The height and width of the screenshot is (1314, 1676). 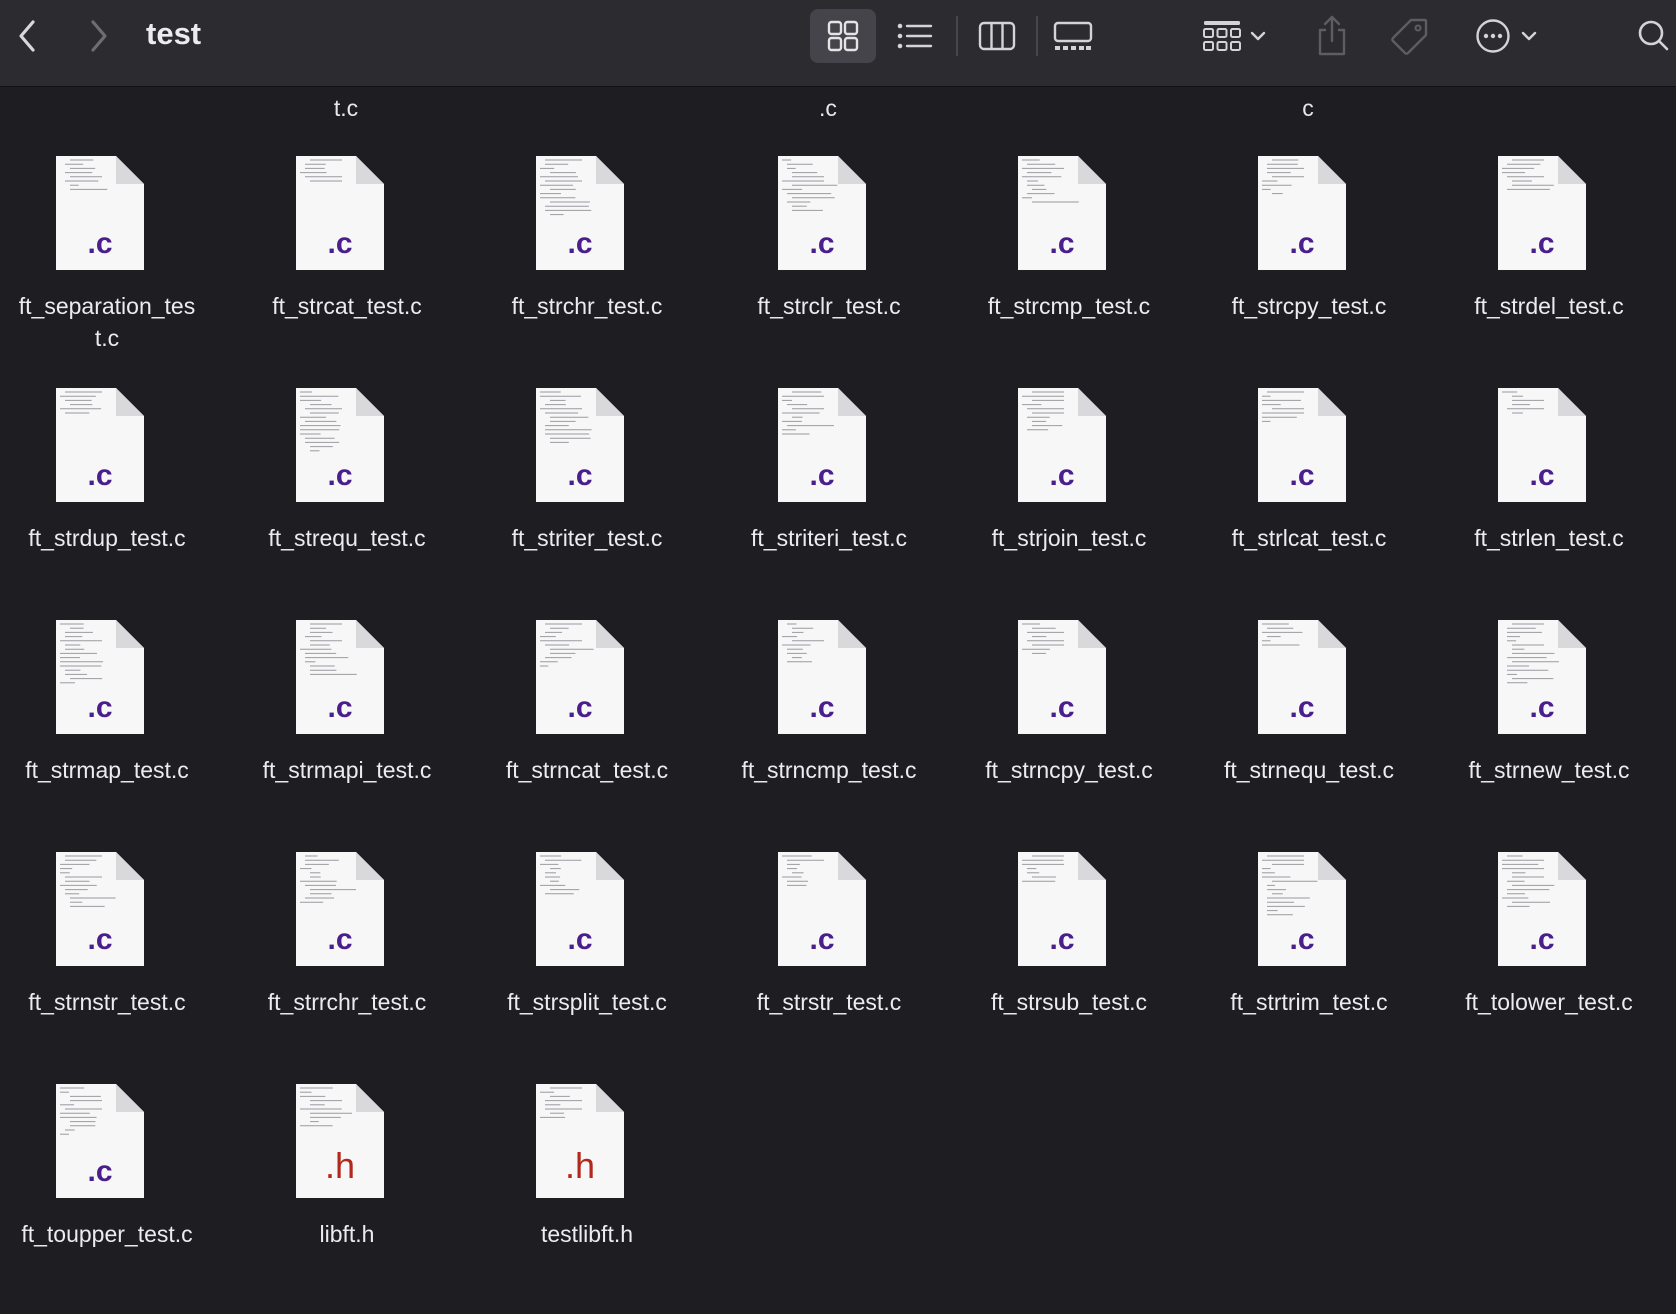 I want to click on file-item: .c ft_striter_test.c, so click(x=587, y=502).